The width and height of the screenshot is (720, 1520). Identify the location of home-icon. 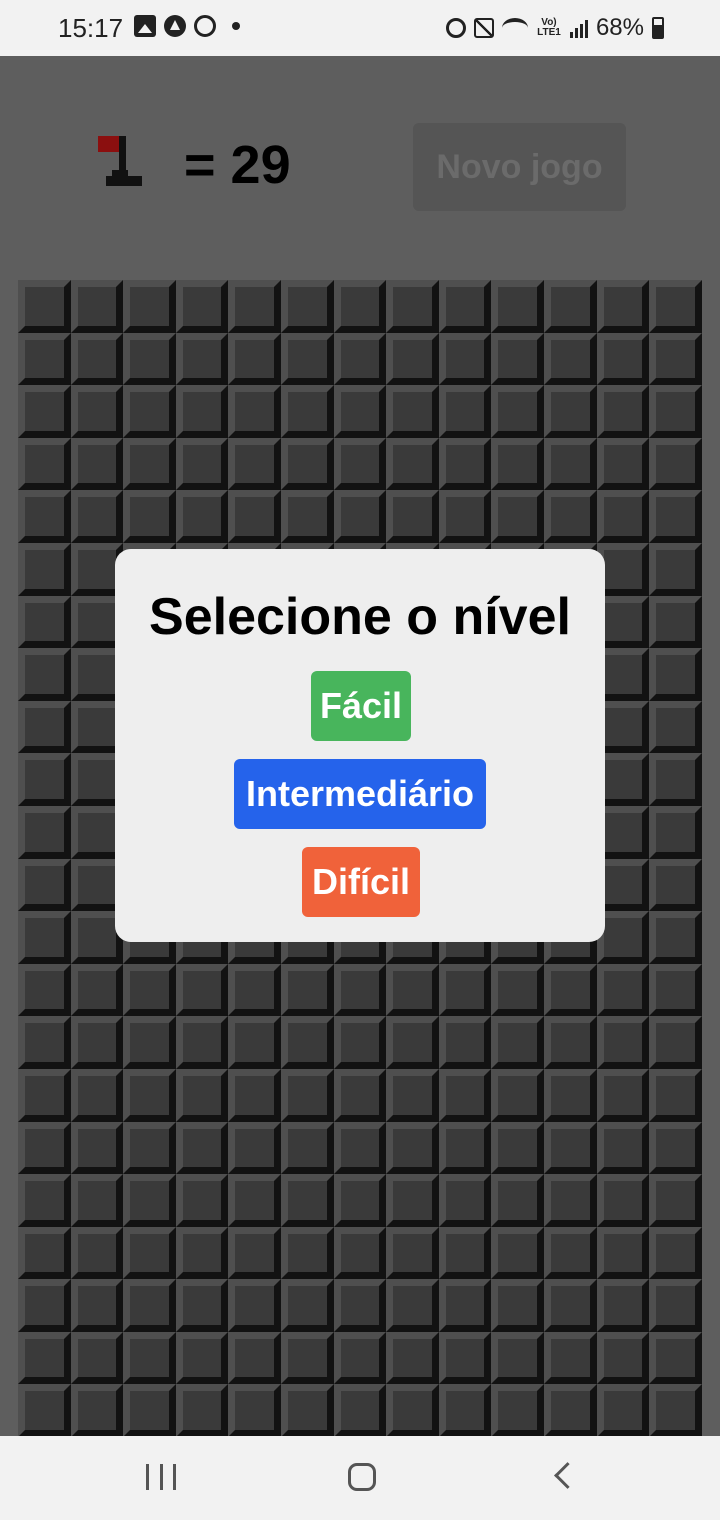
(362, 1477).